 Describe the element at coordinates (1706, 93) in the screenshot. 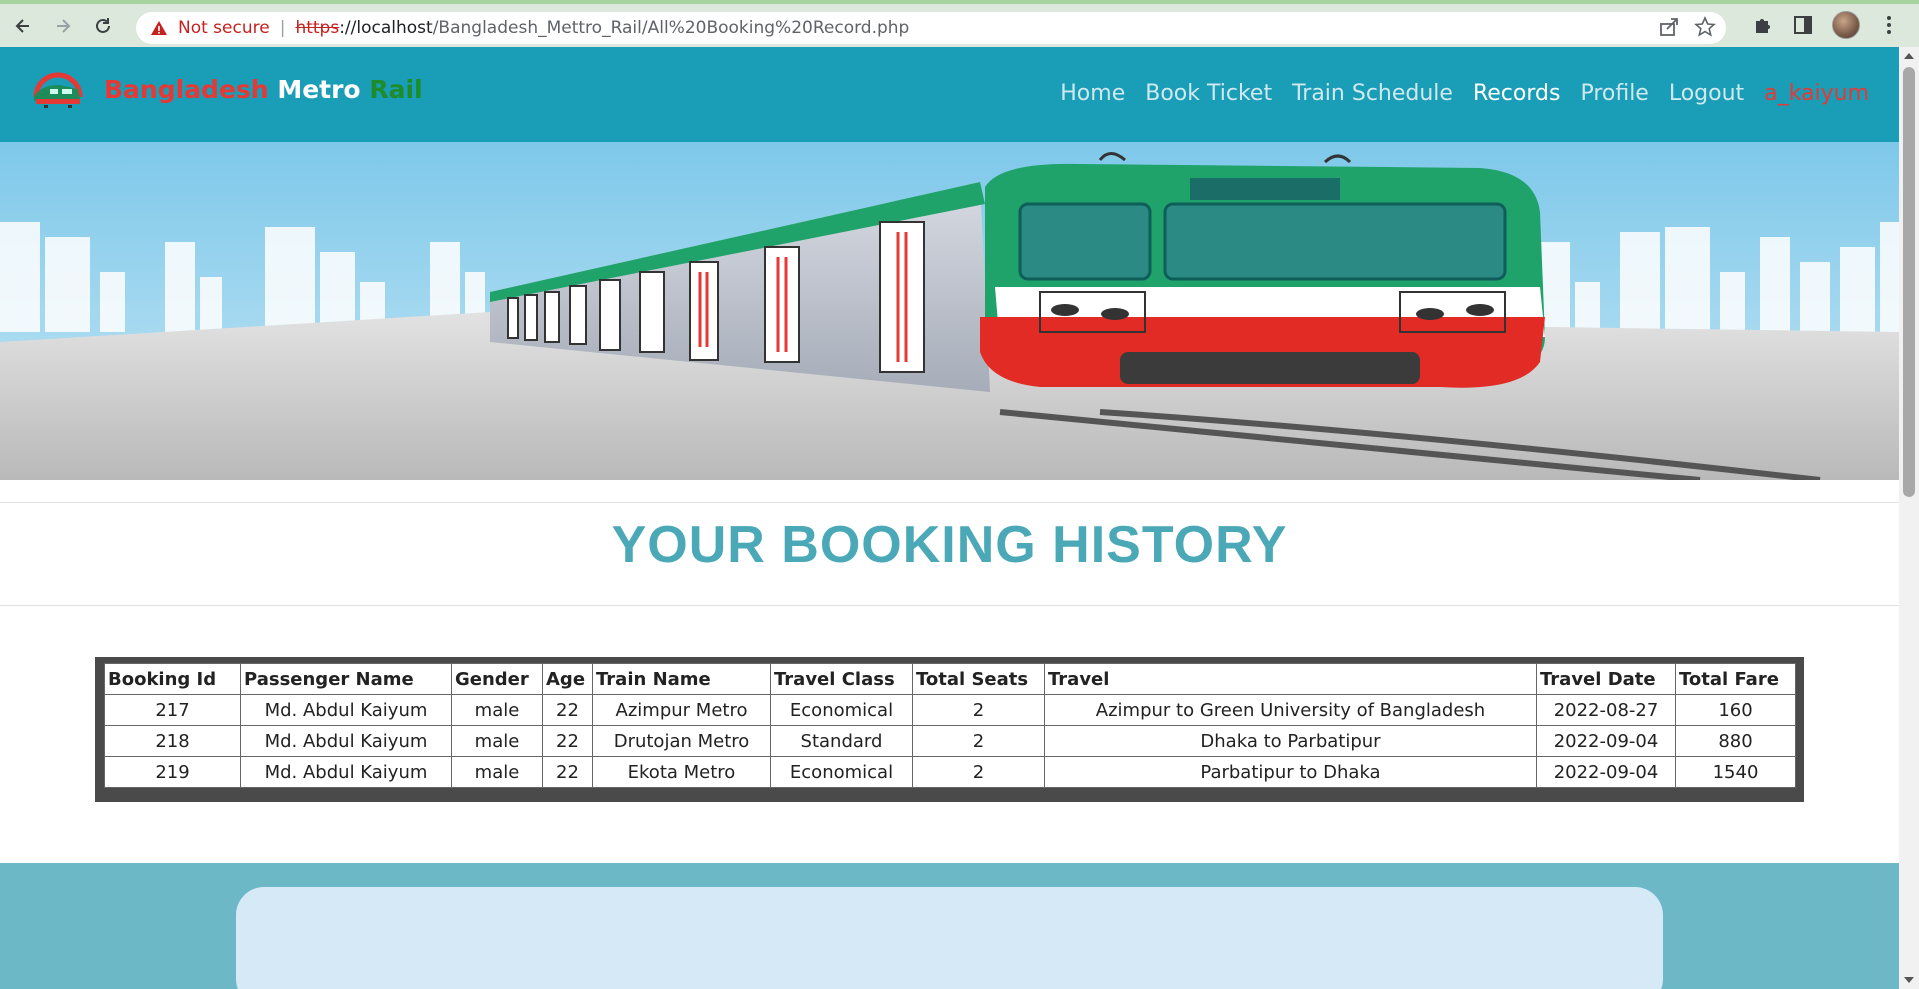

I see `nav-logout: Logout` at that location.